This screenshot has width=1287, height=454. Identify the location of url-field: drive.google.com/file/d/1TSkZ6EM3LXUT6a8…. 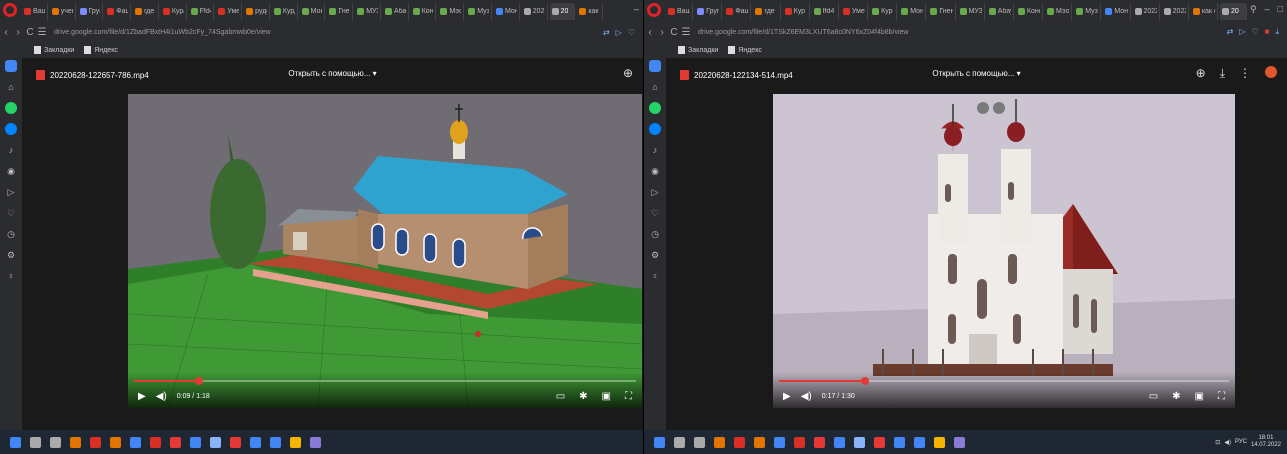
(803, 32).